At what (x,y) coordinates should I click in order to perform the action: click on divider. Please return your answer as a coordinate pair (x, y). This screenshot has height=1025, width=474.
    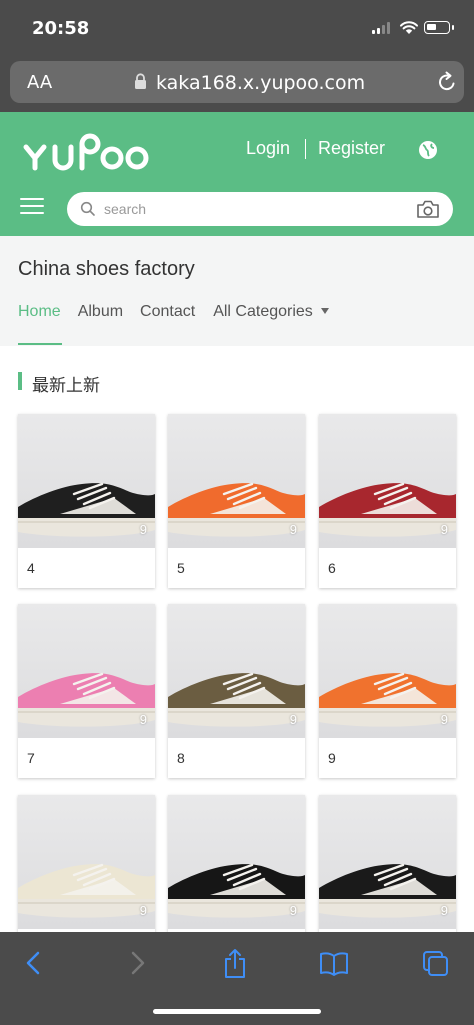
    Looking at the image, I should click on (305, 149).